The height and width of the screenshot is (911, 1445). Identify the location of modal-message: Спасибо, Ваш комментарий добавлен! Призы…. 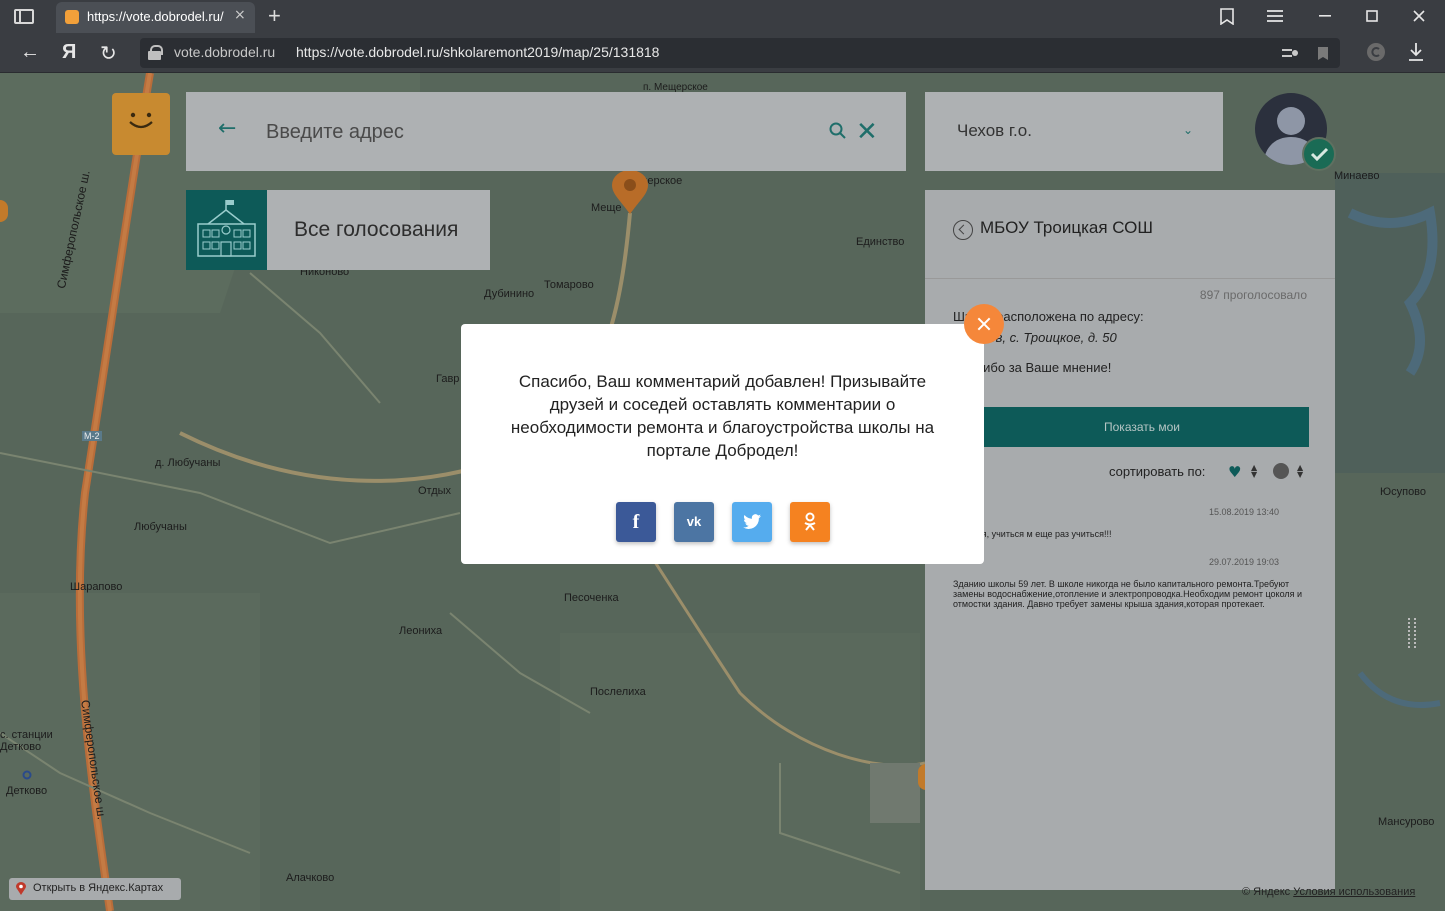
(722, 416).